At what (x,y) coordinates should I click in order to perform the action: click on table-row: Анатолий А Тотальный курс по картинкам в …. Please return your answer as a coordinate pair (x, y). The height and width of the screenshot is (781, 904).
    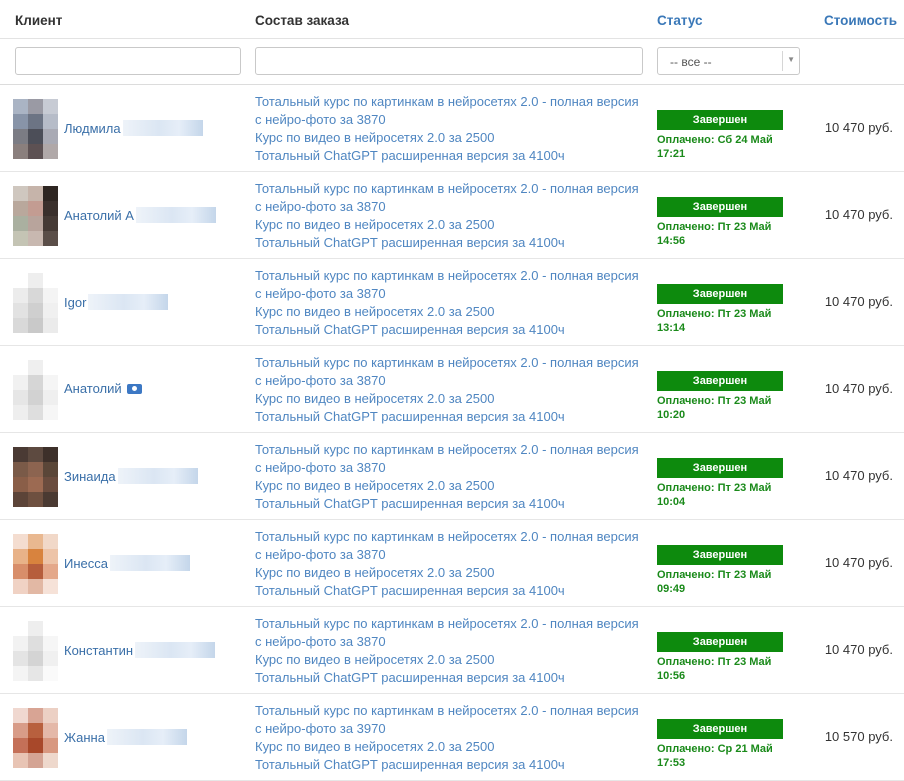
    Looking at the image, I should click on (452, 215).